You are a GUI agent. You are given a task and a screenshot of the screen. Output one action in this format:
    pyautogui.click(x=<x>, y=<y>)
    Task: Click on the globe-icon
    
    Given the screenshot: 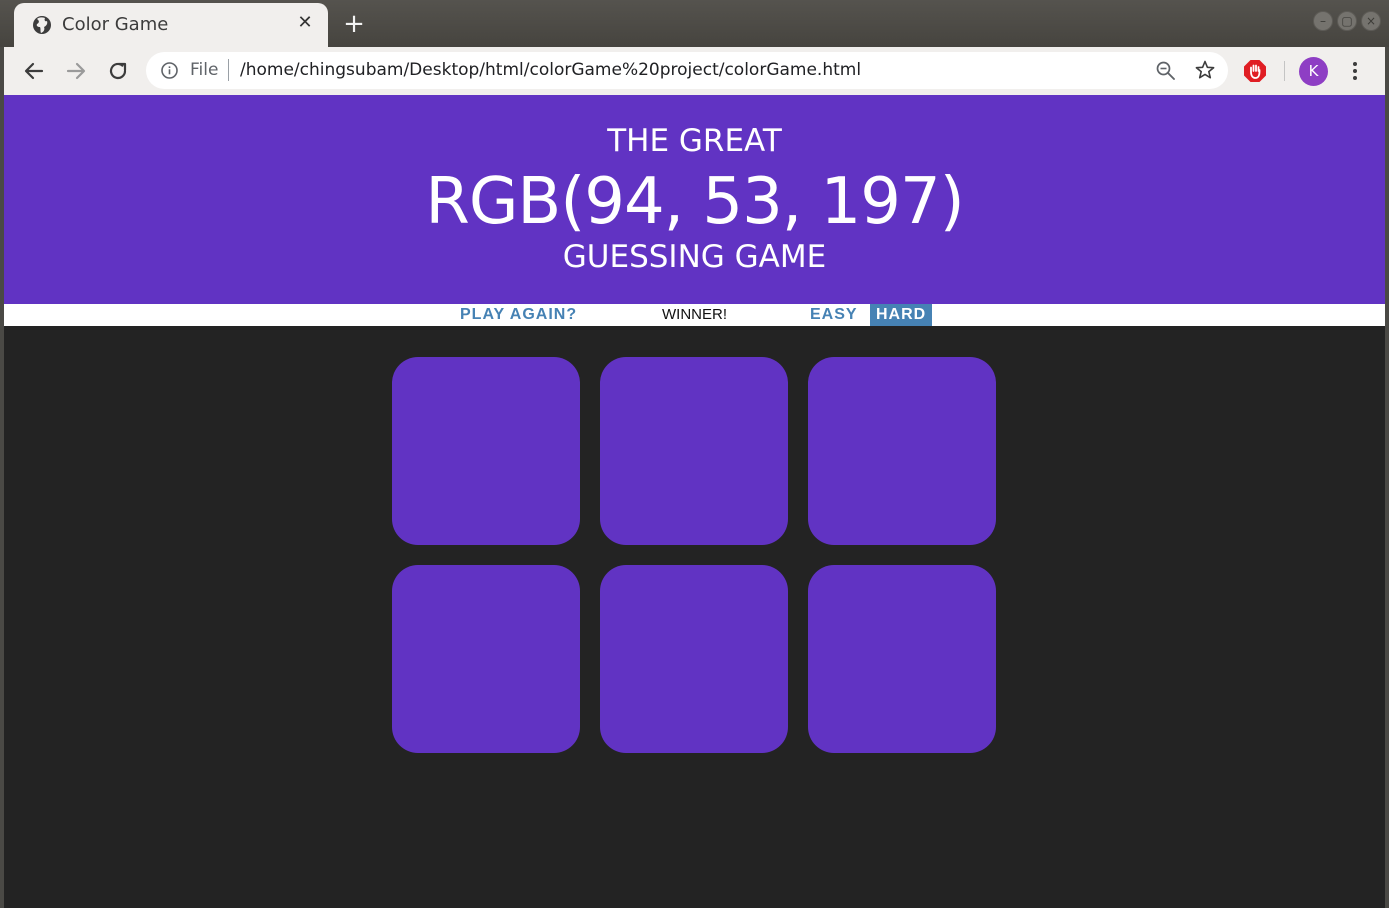 What is the action you would take?
    pyautogui.click(x=42, y=25)
    